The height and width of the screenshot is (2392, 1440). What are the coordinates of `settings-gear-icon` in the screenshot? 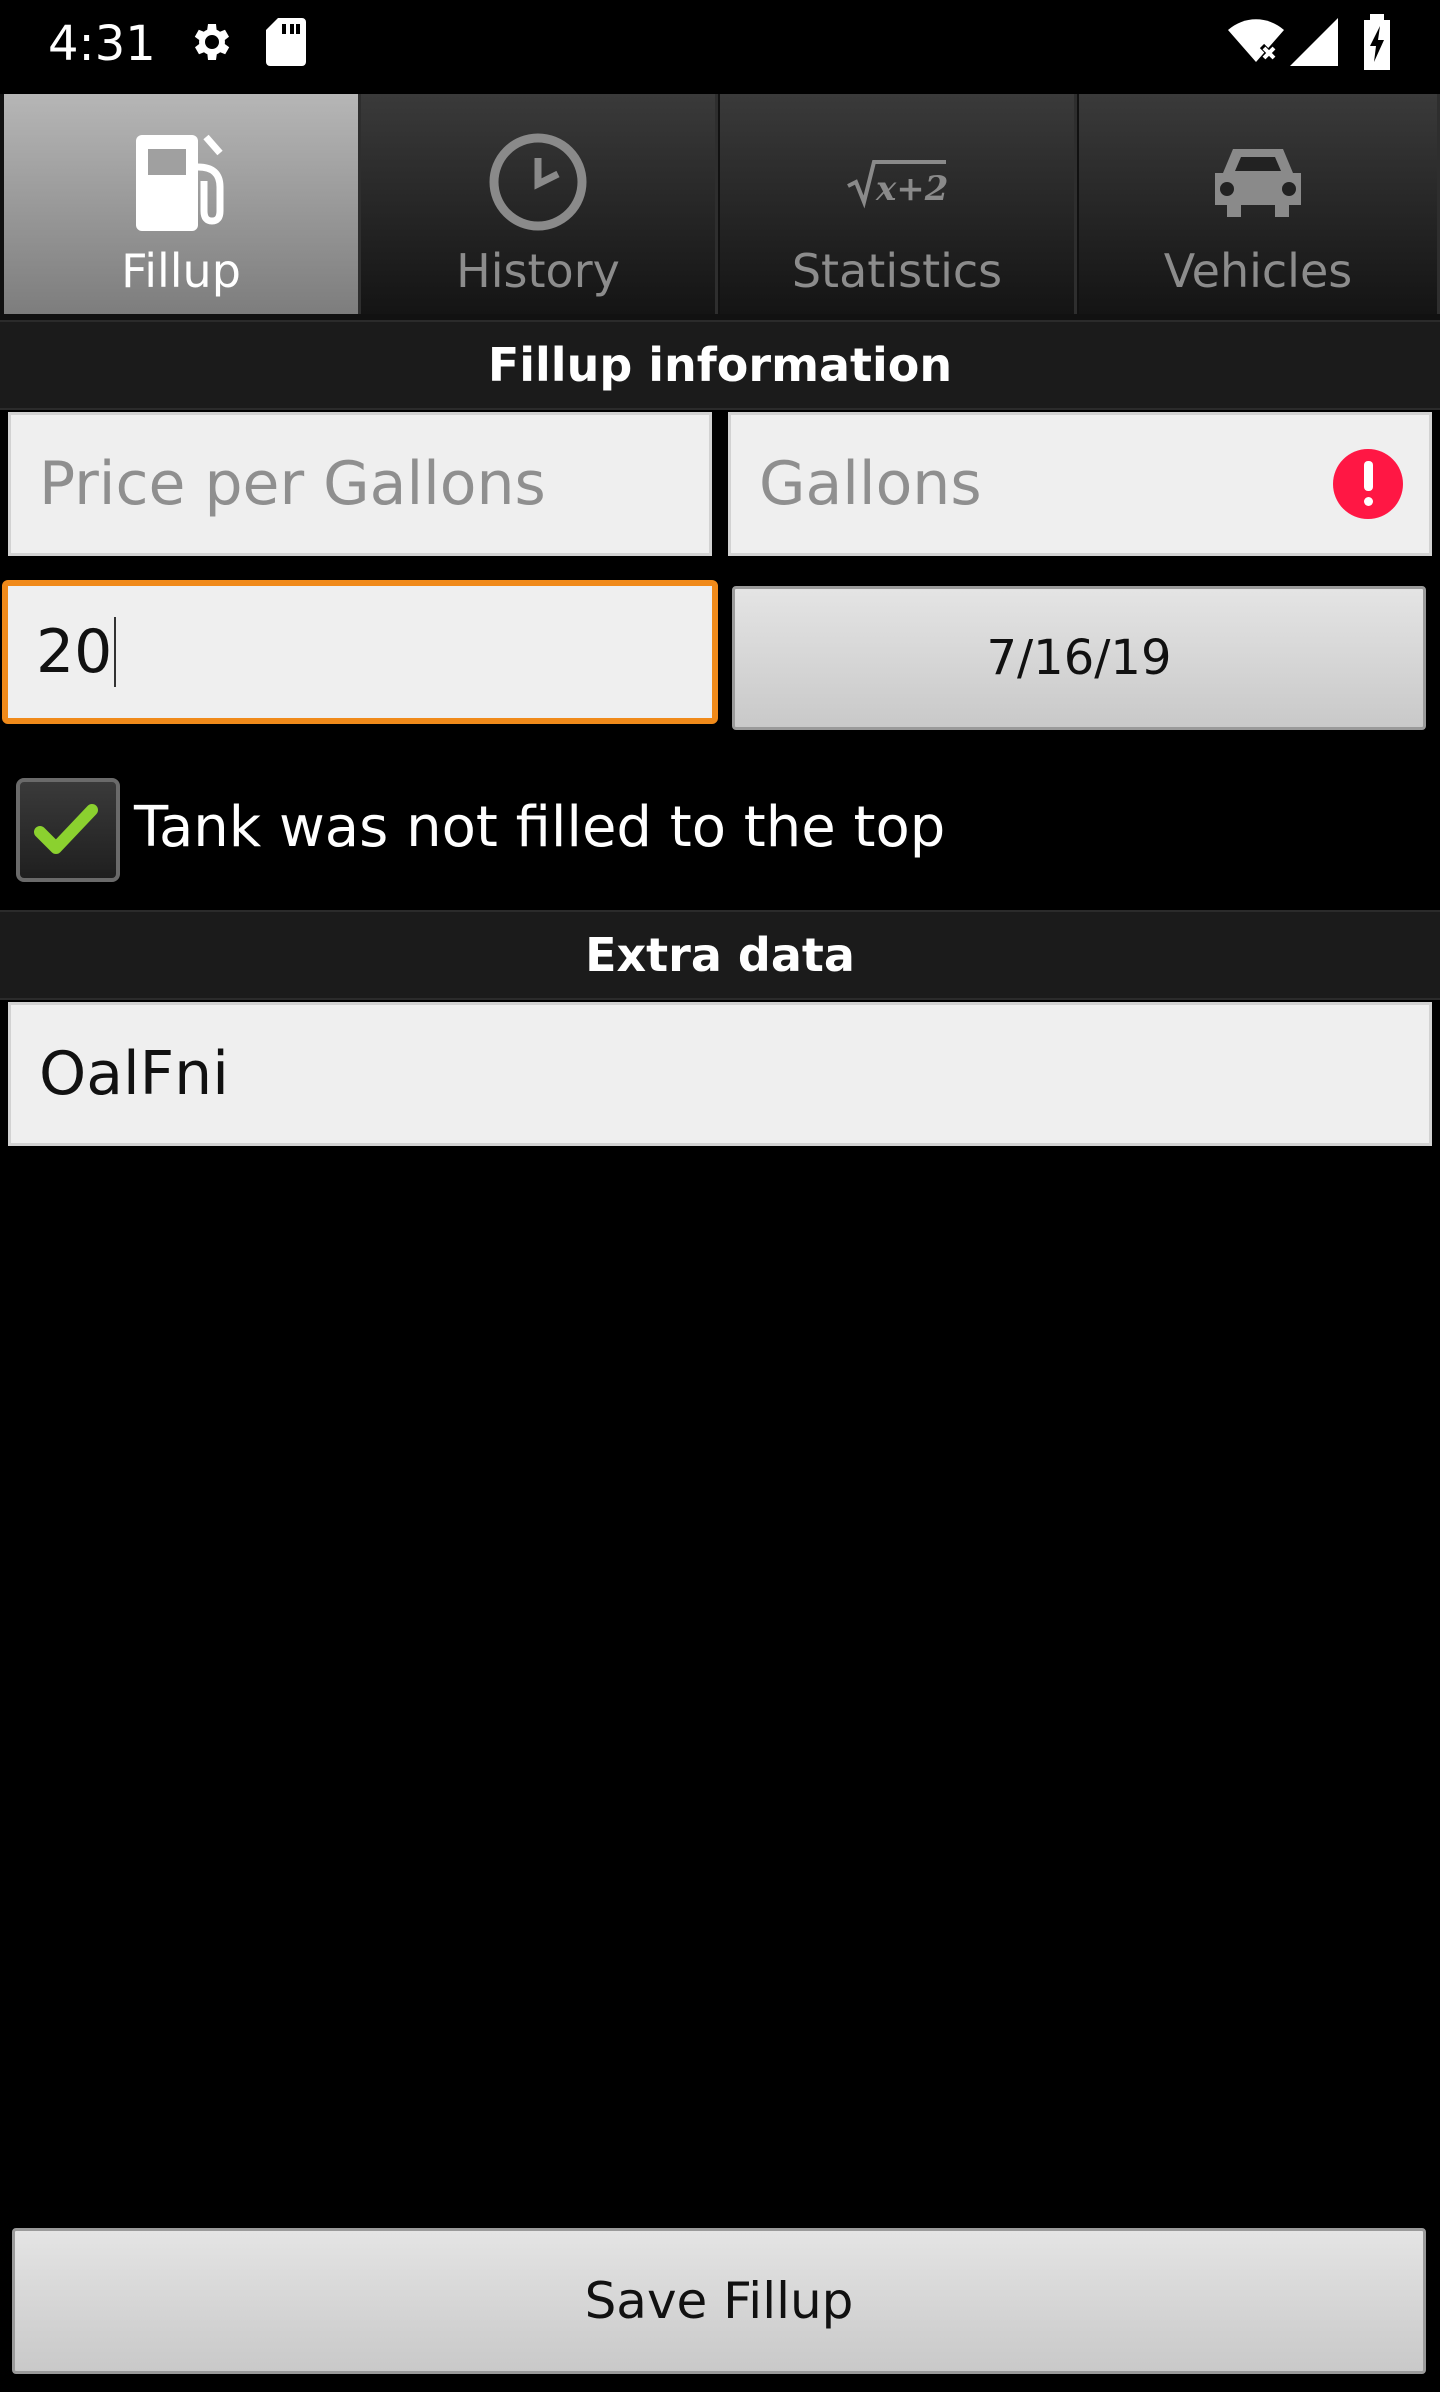 It's located at (212, 42).